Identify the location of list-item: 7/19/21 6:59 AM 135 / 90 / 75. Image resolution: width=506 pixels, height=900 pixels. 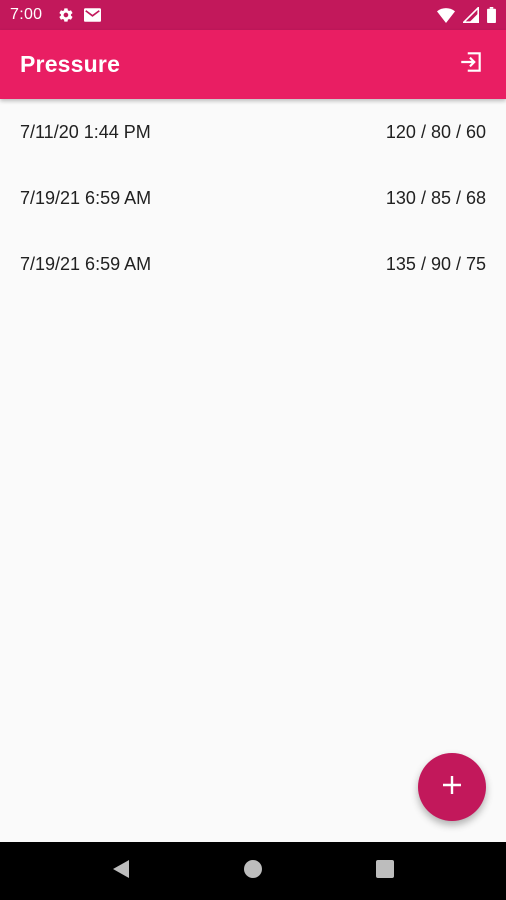
(253, 264).